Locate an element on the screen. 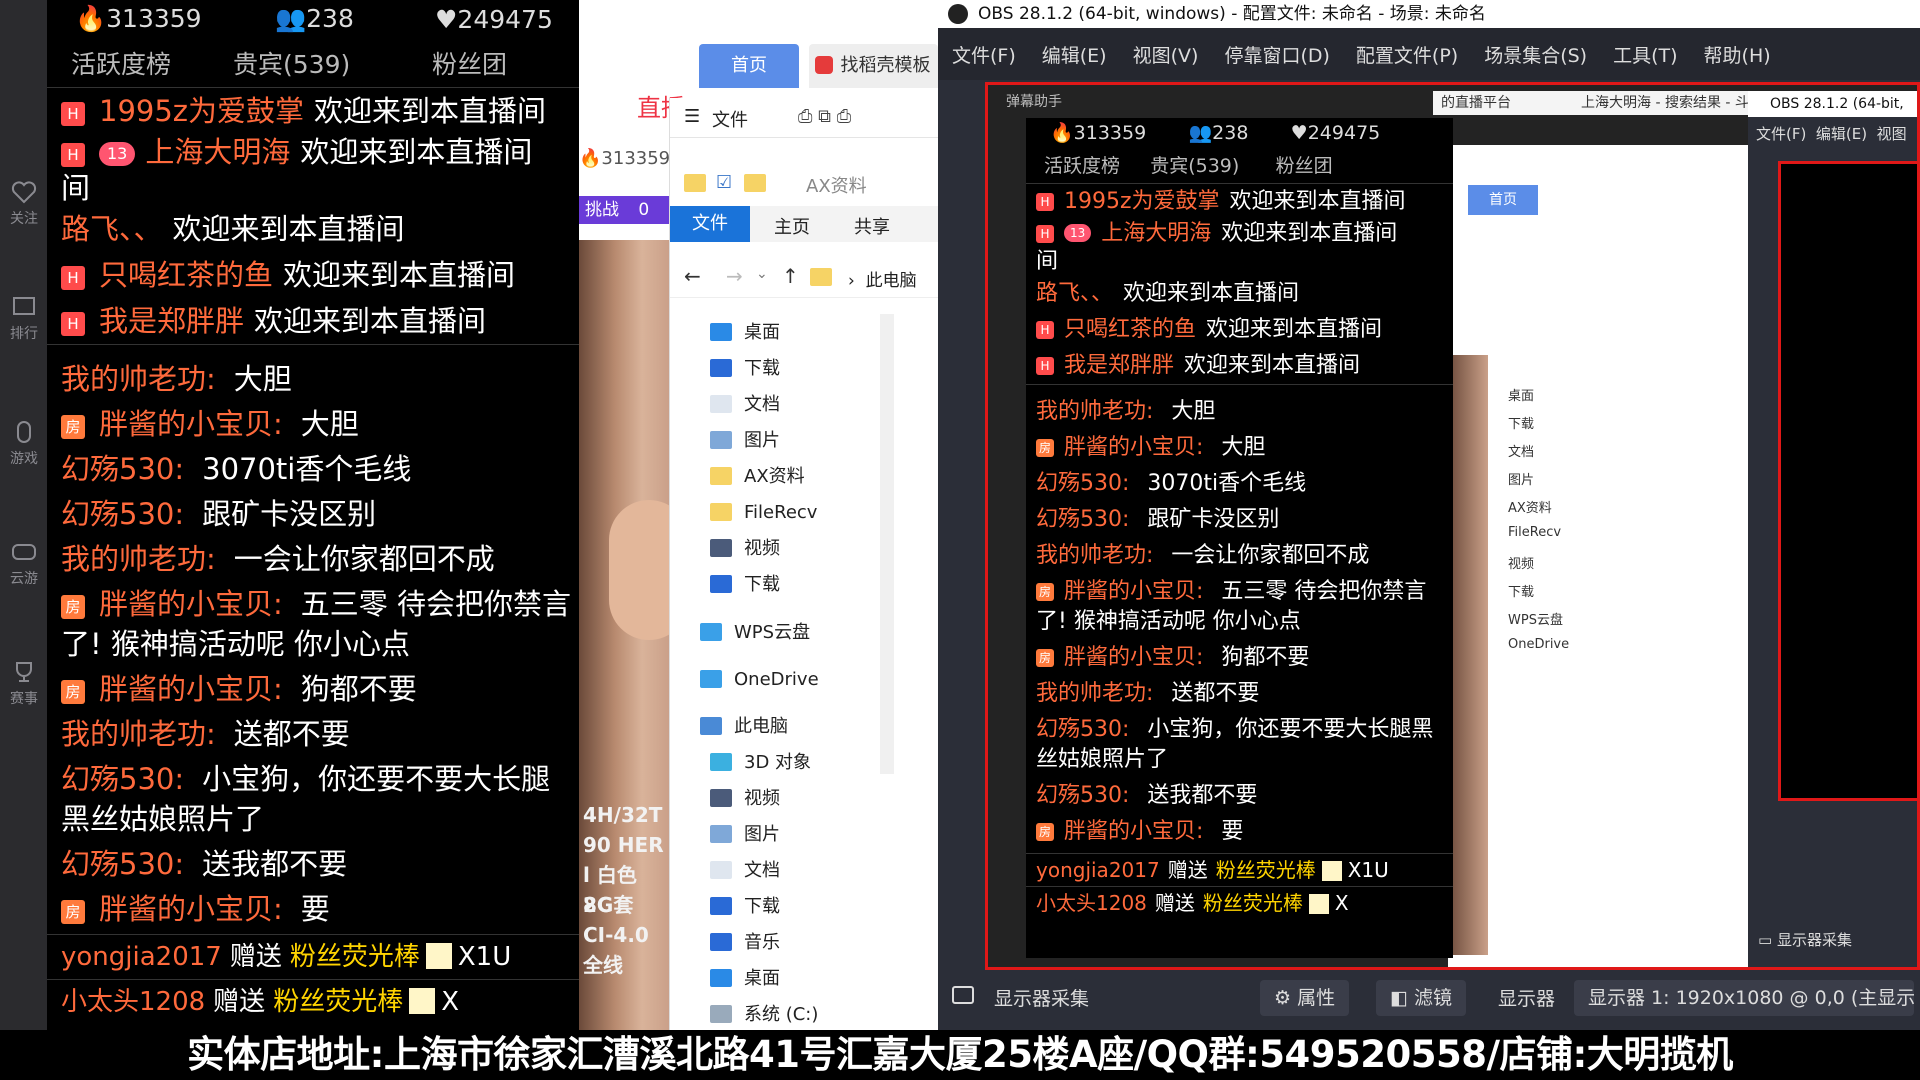 This screenshot has height=1080, width=1920. back-icon: ← is located at coordinates (692, 276).